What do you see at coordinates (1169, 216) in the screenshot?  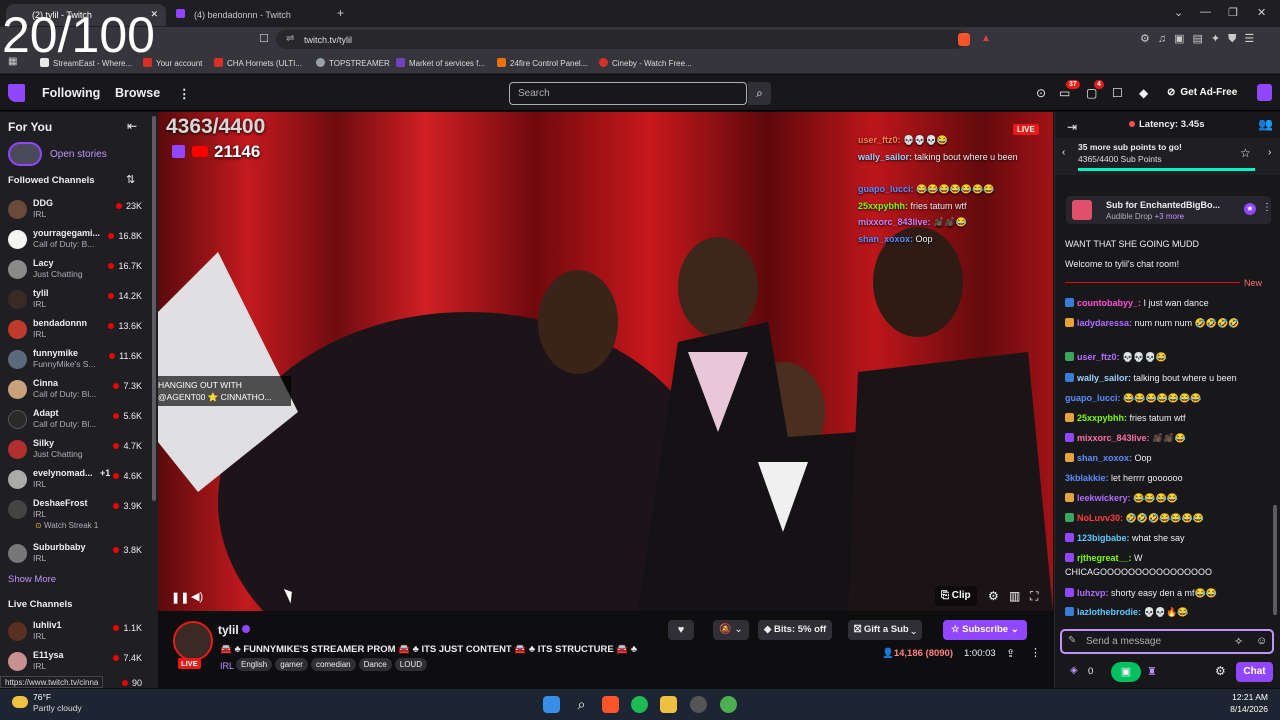 I see `drop-more-link: +3 more` at bounding box center [1169, 216].